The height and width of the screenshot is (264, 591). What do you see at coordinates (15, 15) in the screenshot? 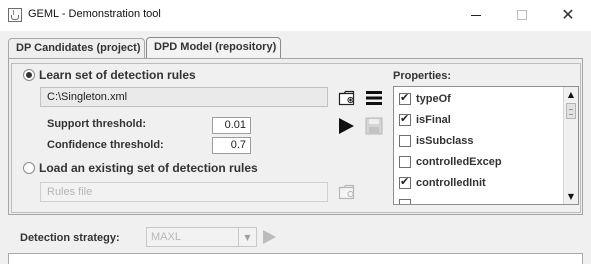
I see `java-app-icon` at bounding box center [15, 15].